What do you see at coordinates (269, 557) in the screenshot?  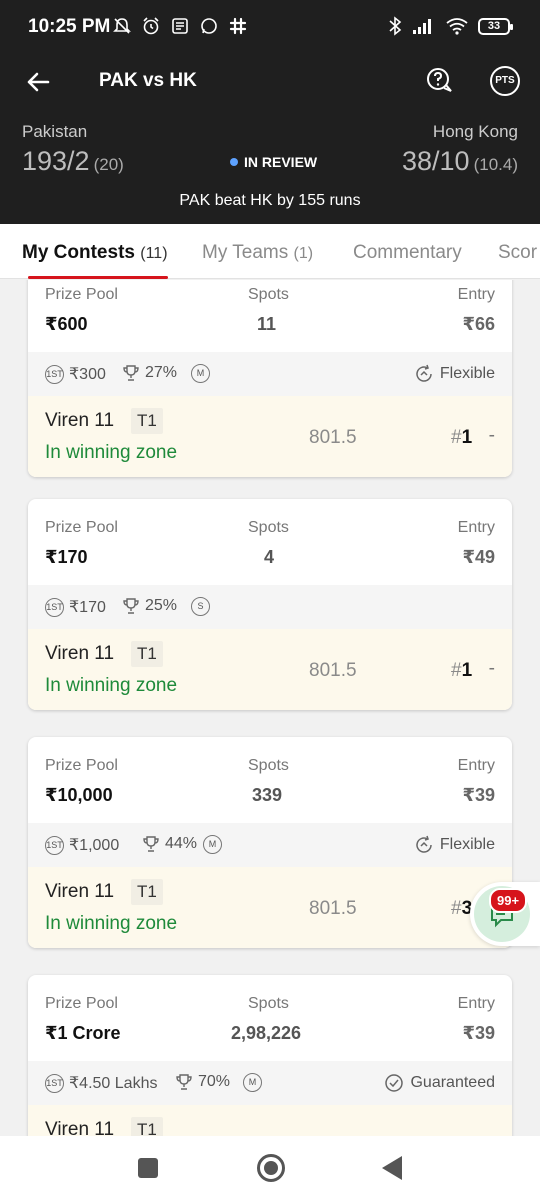 I see `spots-value: 4` at bounding box center [269, 557].